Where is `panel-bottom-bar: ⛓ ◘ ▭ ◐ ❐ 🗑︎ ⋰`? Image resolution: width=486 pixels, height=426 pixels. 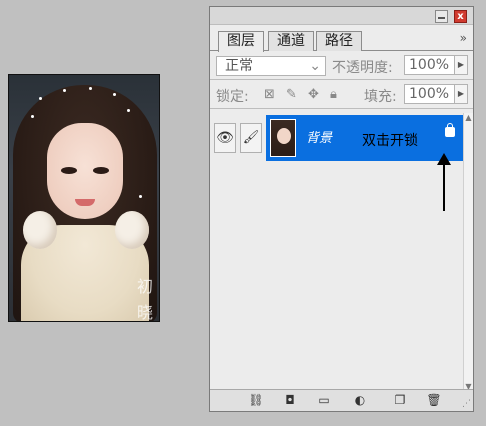 panel-bottom-bar: ⛓ ◘ ▭ ◐ ❐ 🗑︎ ⋰ is located at coordinates (341, 400).